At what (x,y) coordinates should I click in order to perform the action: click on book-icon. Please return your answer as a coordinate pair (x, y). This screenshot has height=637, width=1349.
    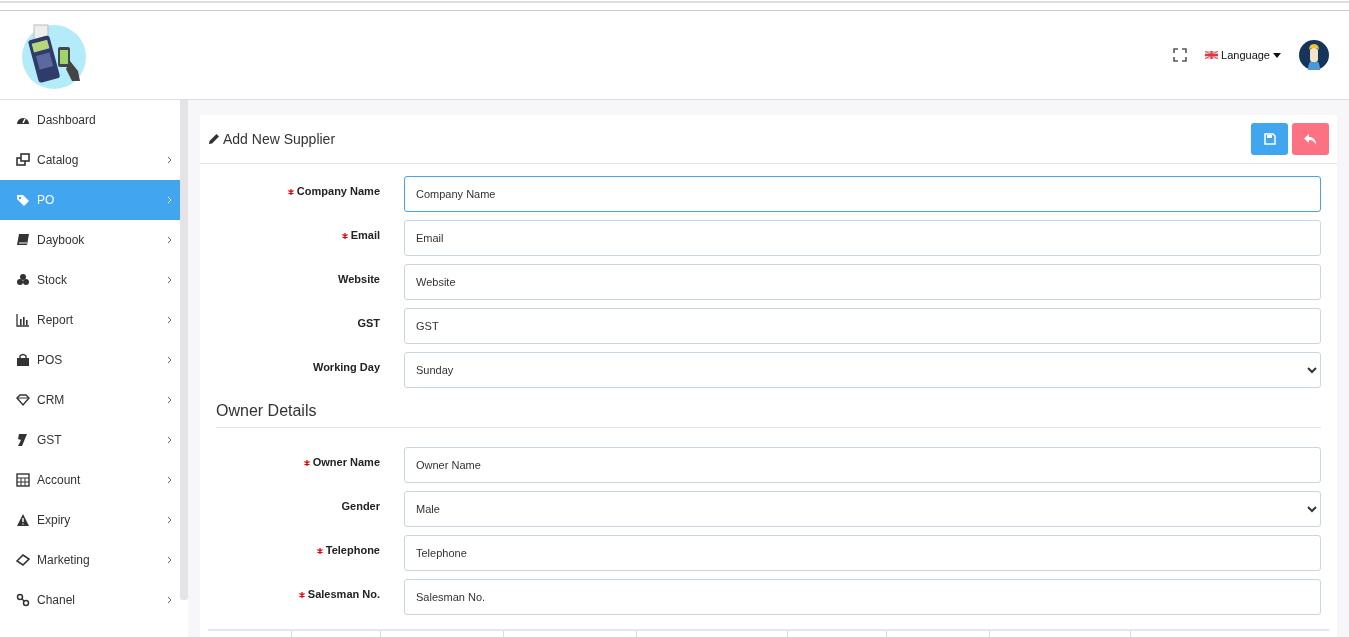
    Looking at the image, I should click on (23, 240).